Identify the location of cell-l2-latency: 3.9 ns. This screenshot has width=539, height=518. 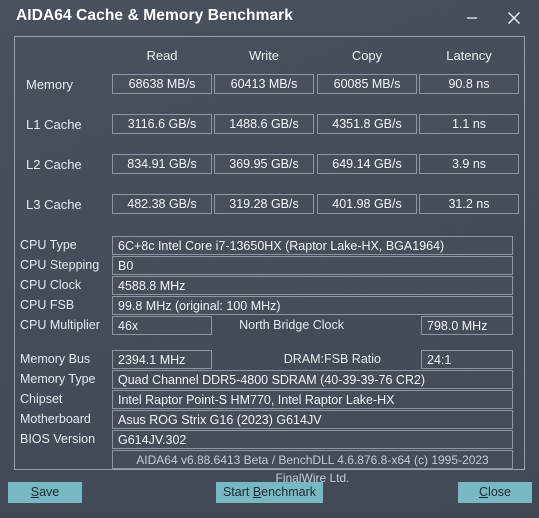
(469, 164).